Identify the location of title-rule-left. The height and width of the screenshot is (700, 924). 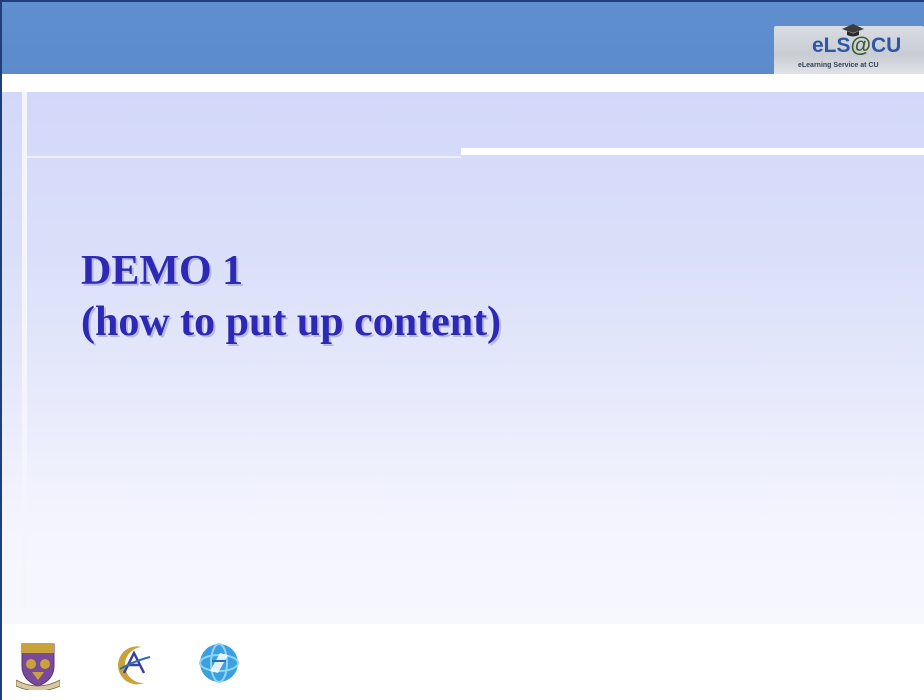
(244, 157).